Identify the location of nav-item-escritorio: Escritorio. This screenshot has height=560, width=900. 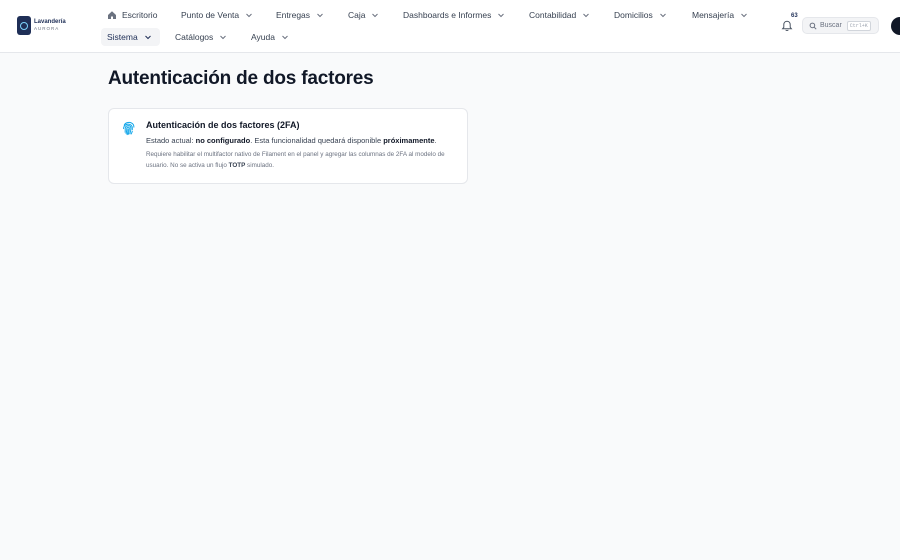
(132, 15).